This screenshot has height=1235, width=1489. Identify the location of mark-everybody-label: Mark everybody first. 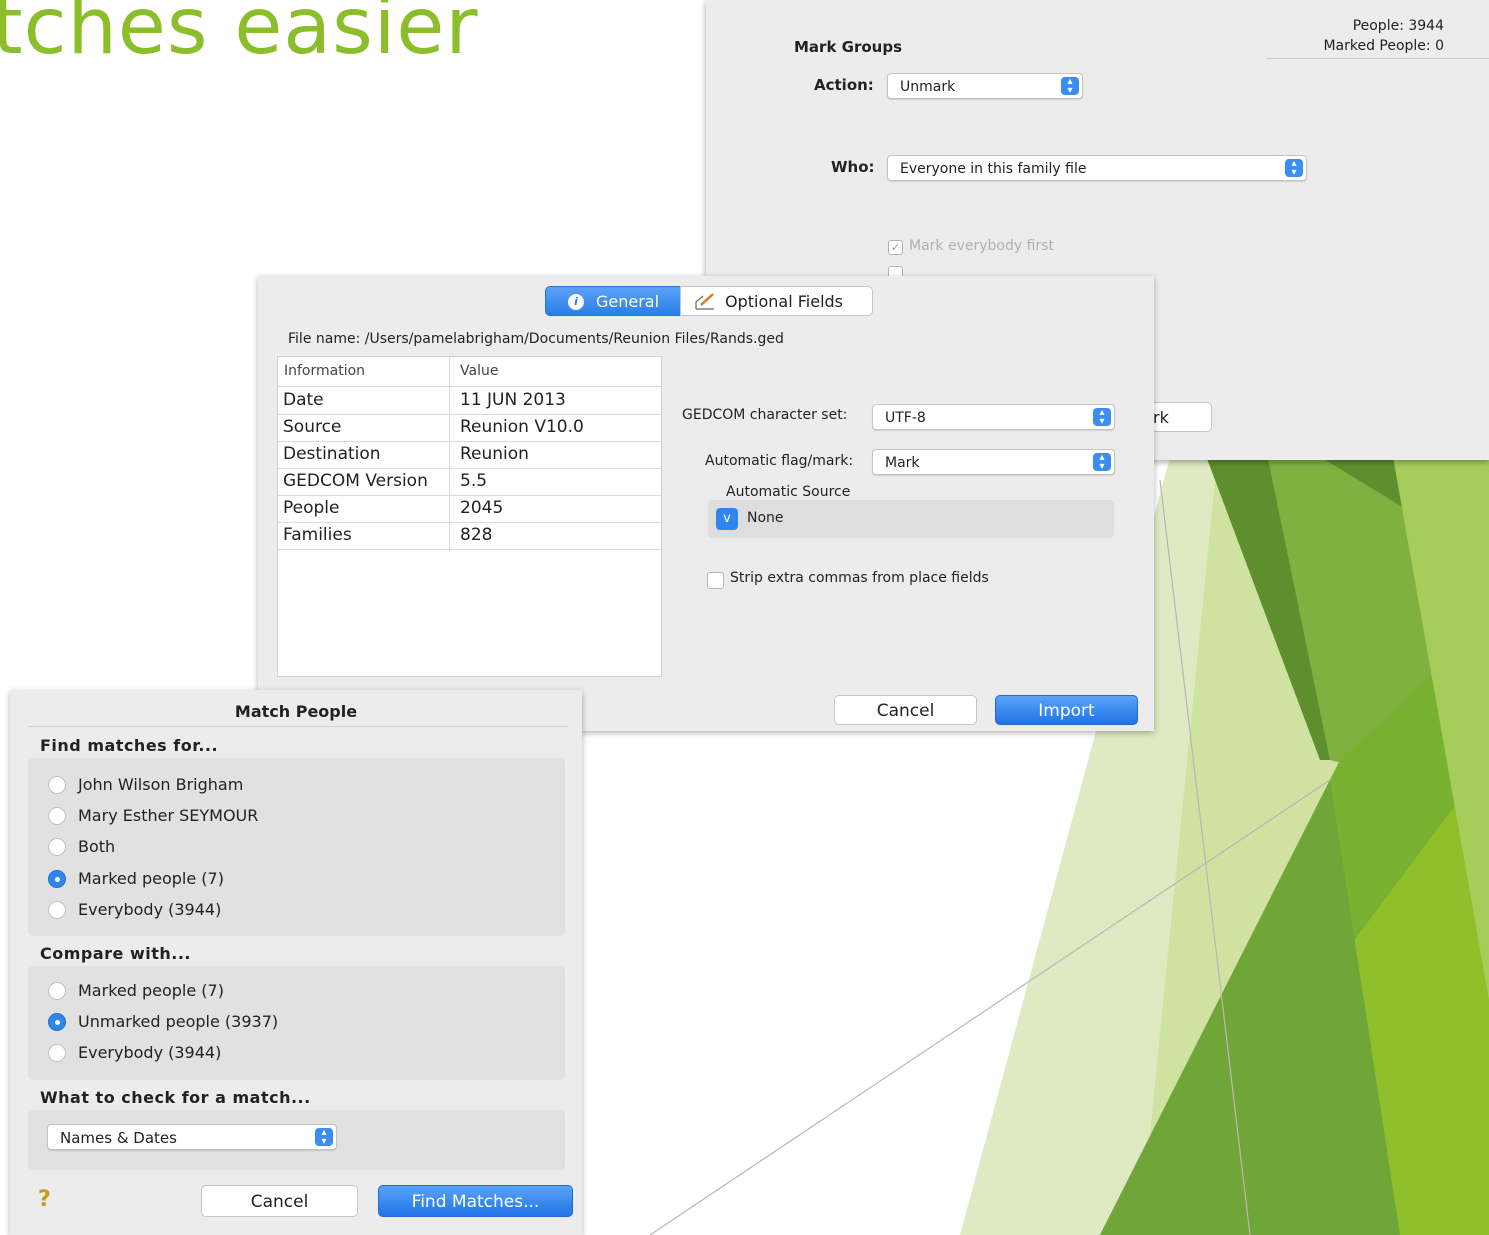
(981, 246).